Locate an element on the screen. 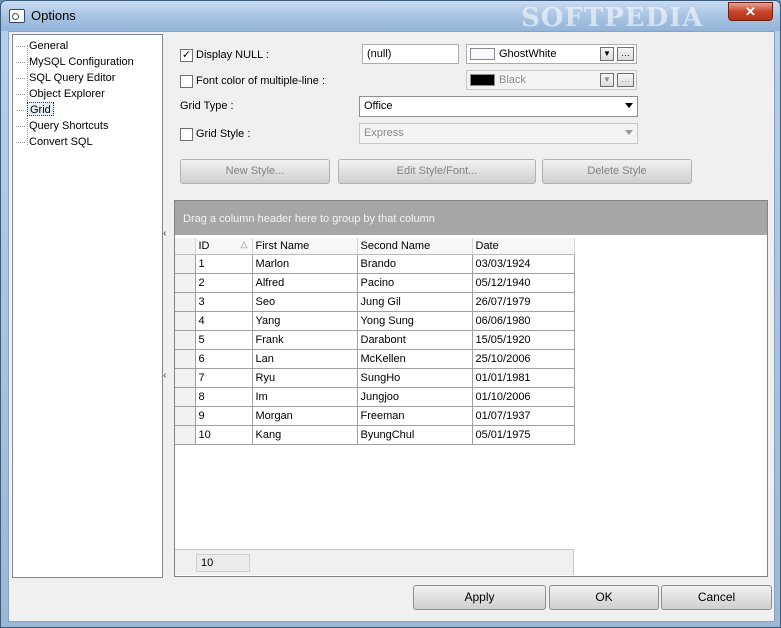  table-row: 2 Alfred Pacino 05/12/1940 is located at coordinates (375, 283).